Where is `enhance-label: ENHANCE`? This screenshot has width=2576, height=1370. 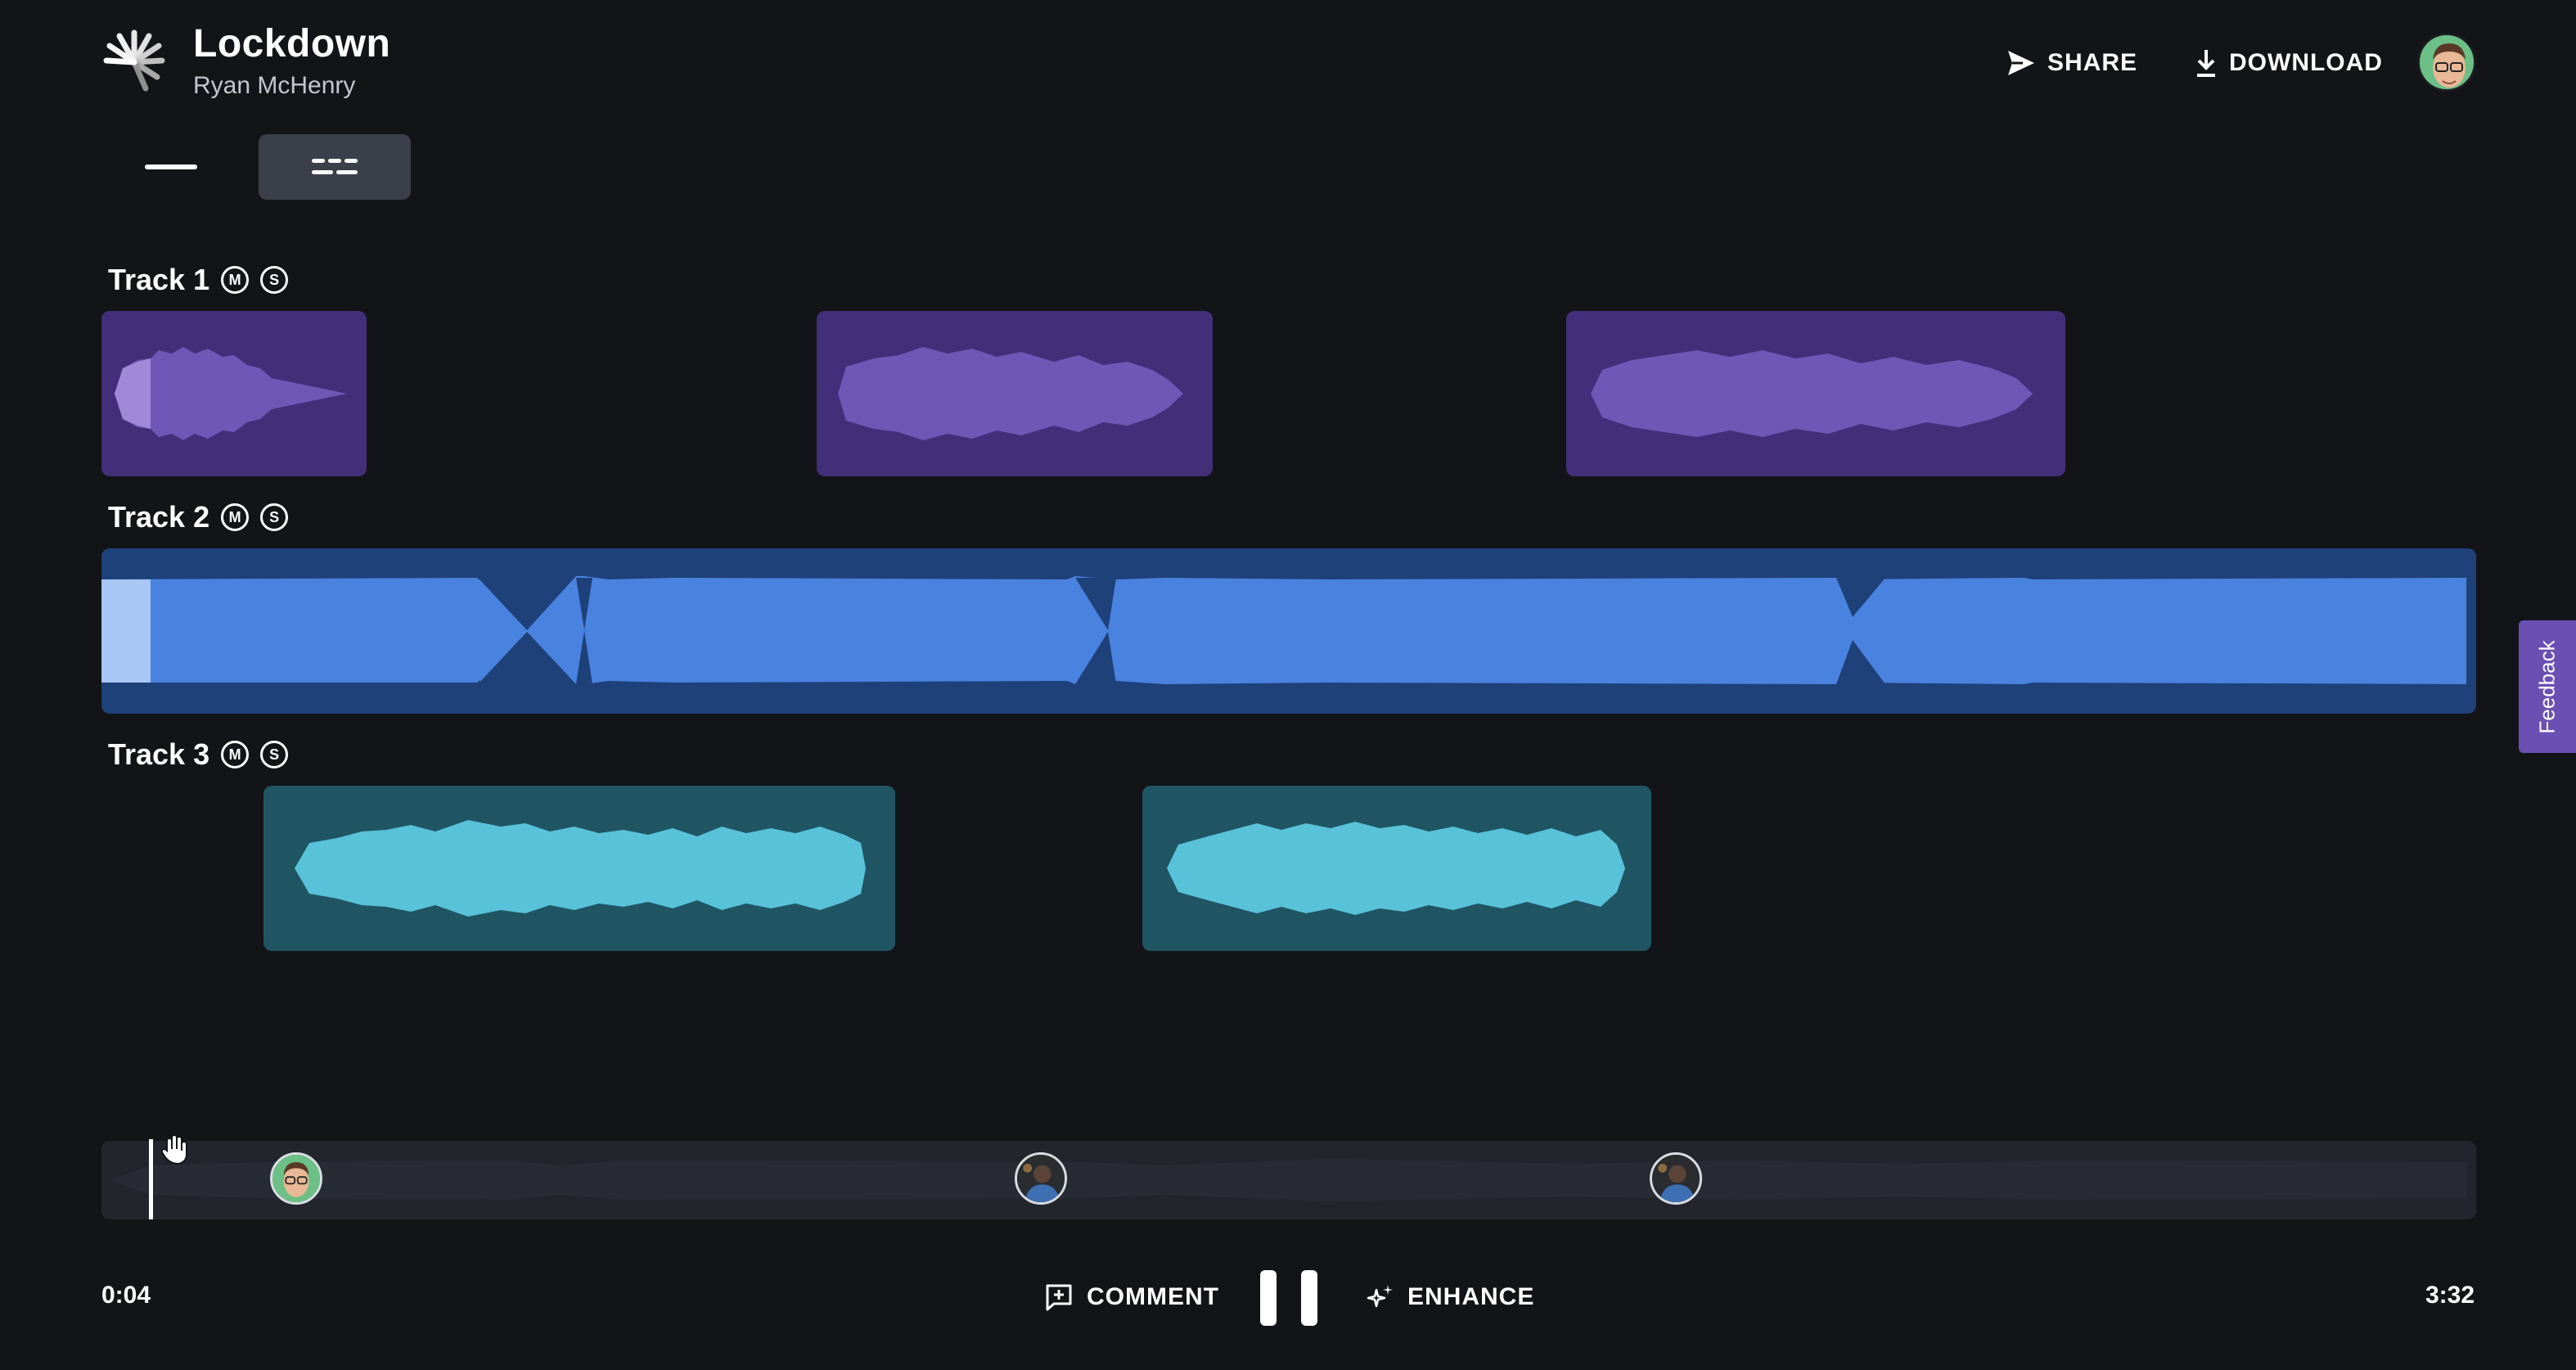
enhance-label: ENHANCE is located at coordinates (1471, 1296).